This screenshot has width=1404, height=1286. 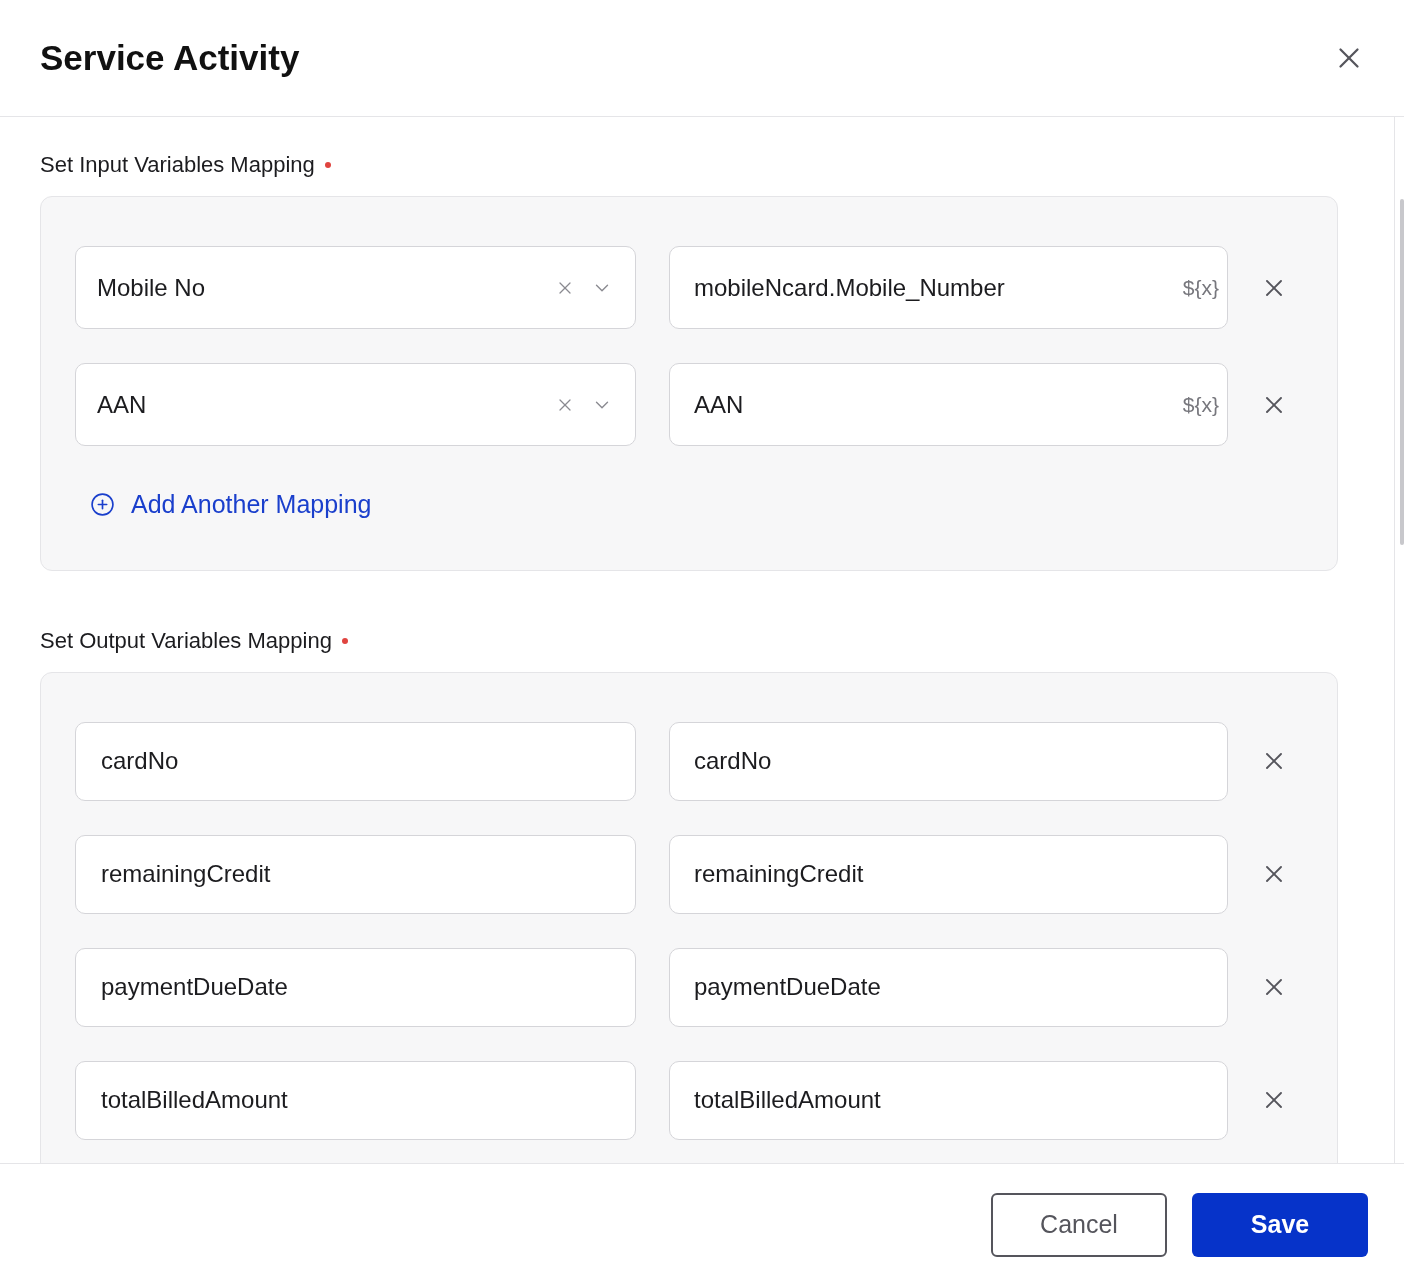 I want to click on variable-select: Mobile No, so click(x=355, y=287).